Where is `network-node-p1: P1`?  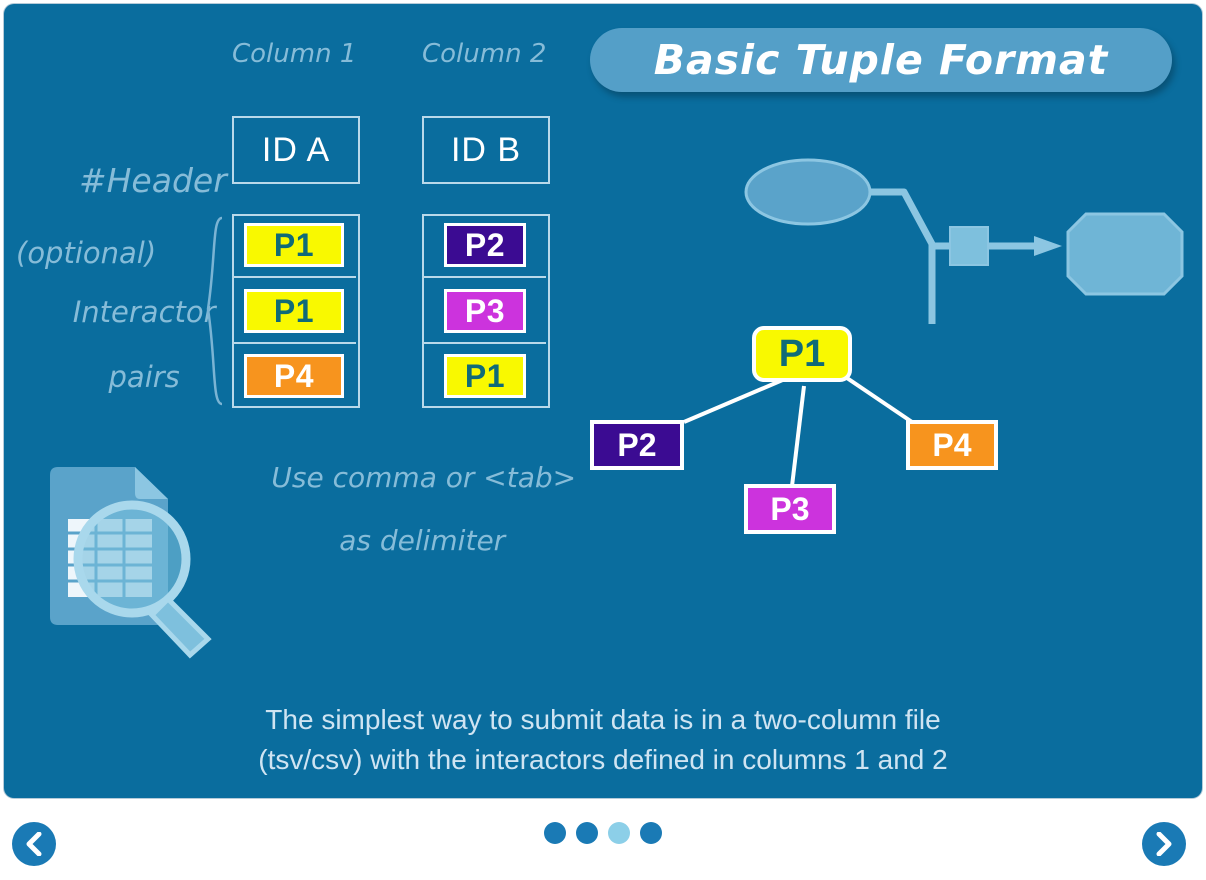
network-node-p1: P1 is located at coordinates (802, 354).